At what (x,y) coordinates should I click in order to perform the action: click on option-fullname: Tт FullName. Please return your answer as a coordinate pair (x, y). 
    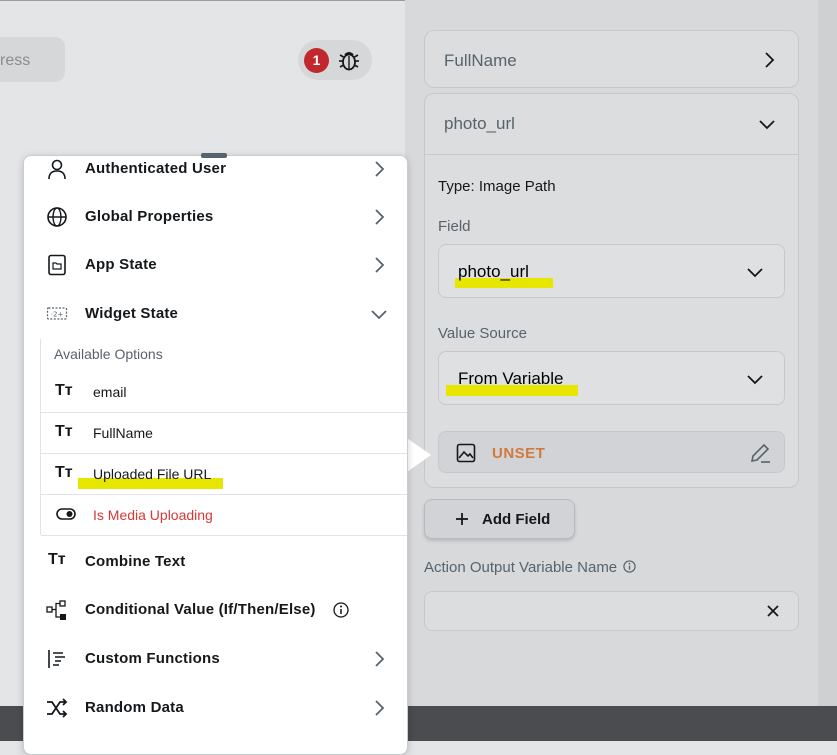
    Looking at the image, I should click on (224, 433).